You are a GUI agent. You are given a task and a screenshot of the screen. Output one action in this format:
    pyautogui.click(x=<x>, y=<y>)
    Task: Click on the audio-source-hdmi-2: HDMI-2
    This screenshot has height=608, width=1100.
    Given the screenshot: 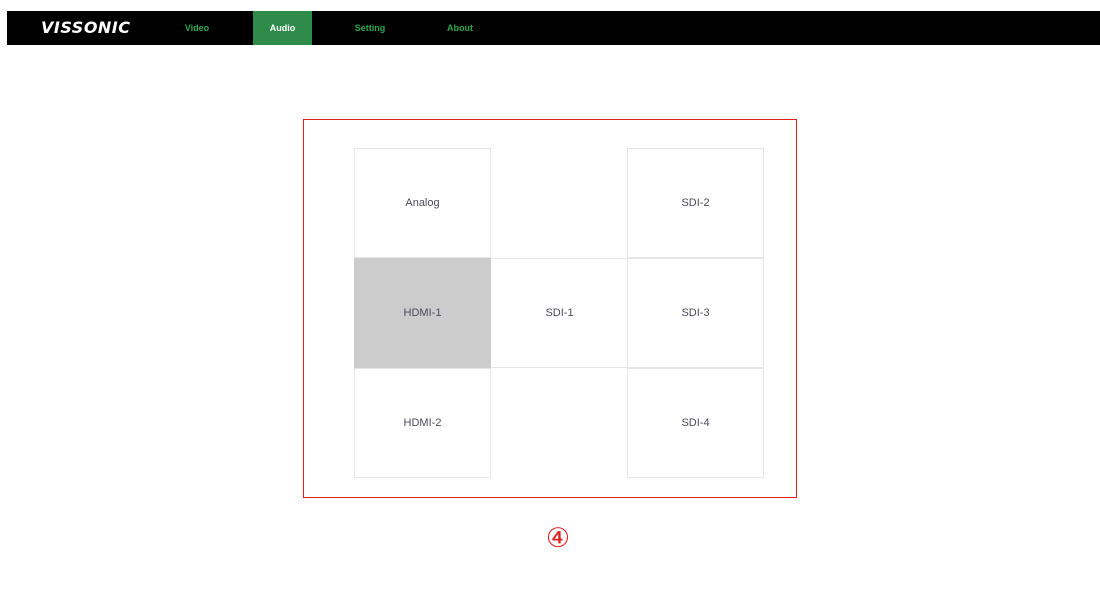 What is the action you would take?
    pyautogui.click(x=422, y=423)
    